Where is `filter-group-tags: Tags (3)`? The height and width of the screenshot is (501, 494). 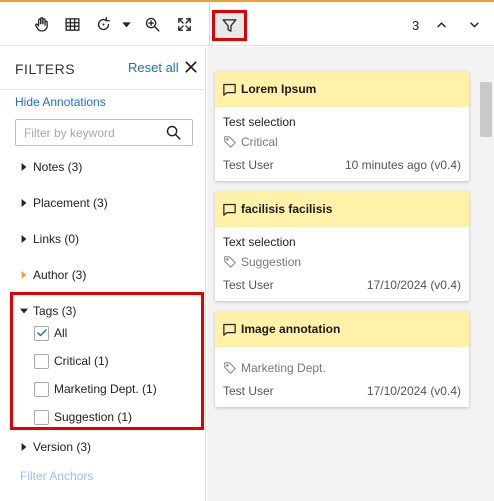
filter-group-tags: Tags (3) is located at coordinates (47, 311).